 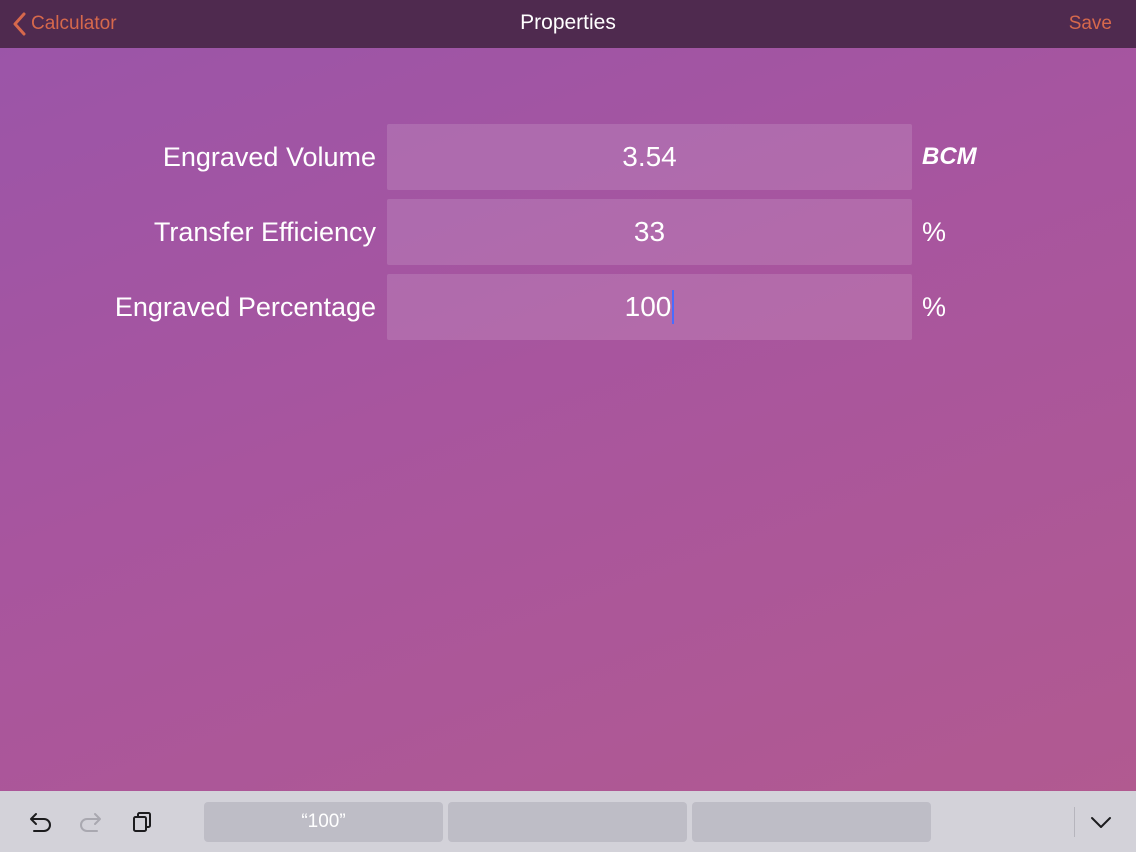 I want to click on page-title: Properties, so click(x=568, y=22).